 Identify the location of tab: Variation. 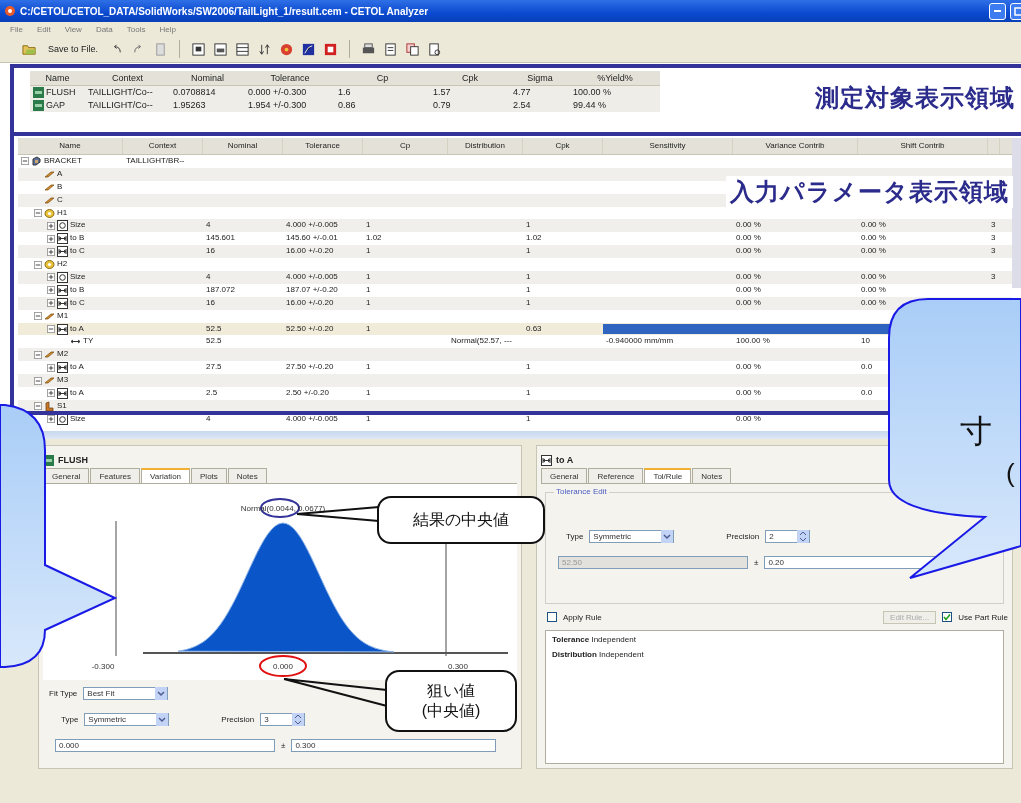
(166, 475).